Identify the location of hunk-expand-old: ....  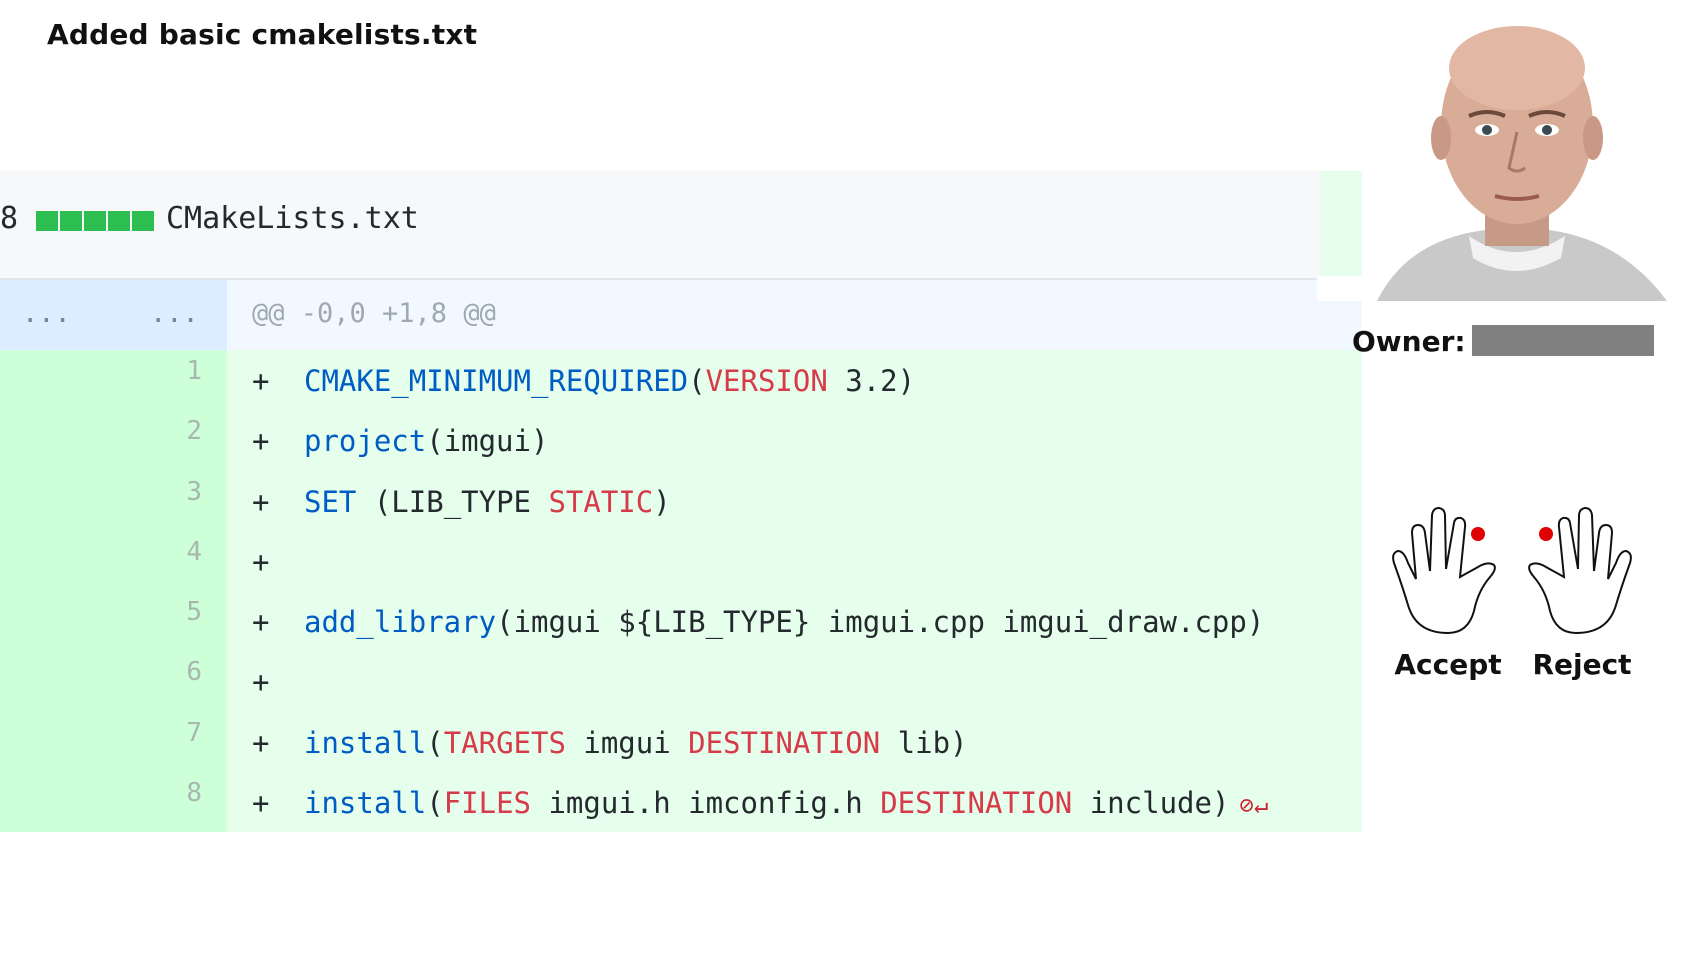
(46, 313).